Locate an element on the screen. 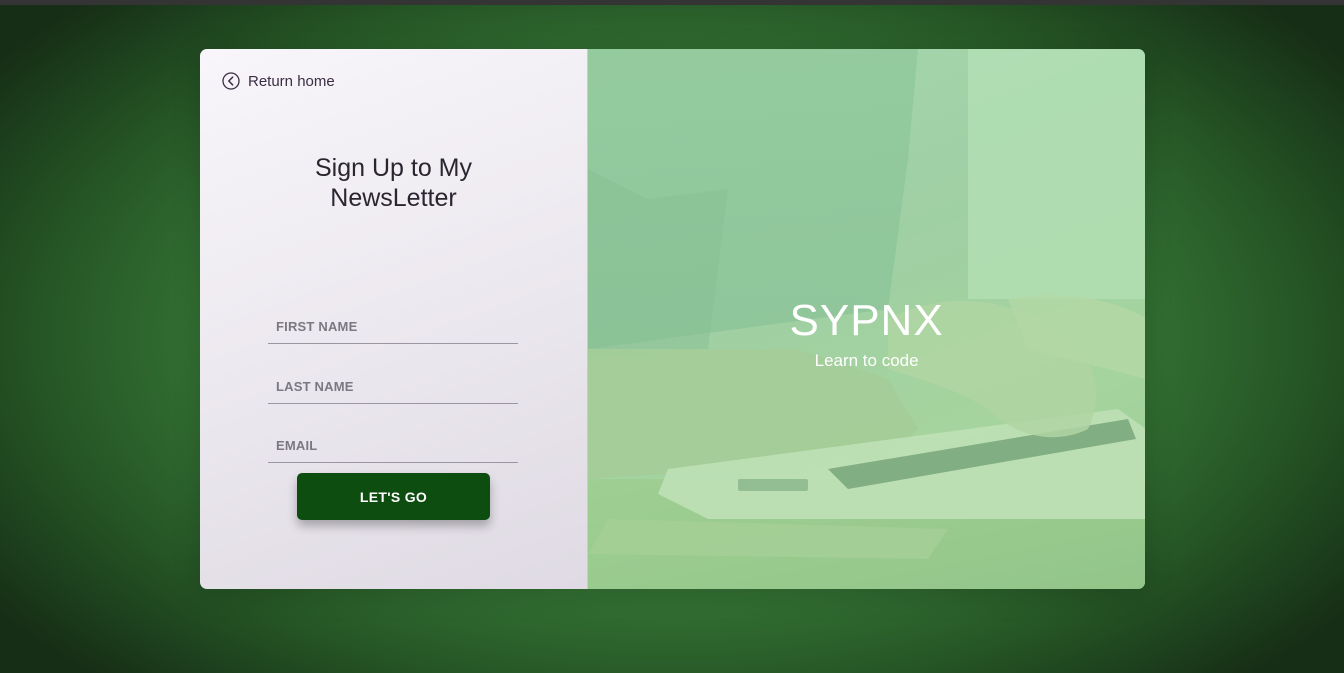 The width and height of the screenshot is (1344, 673). email-field is located at coordinates (393, 445).